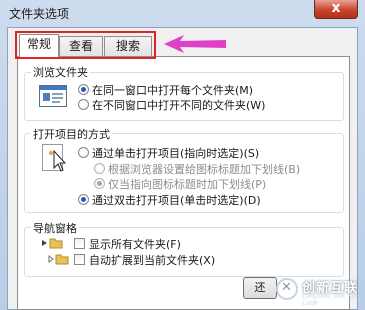 This screenshot has height=310, width=365. What do you see at coordinates (135, 244) in the screenshot?
I see `label-show-all-folders: 显示所有文件夹(F)` at bounding box center [135, 244].